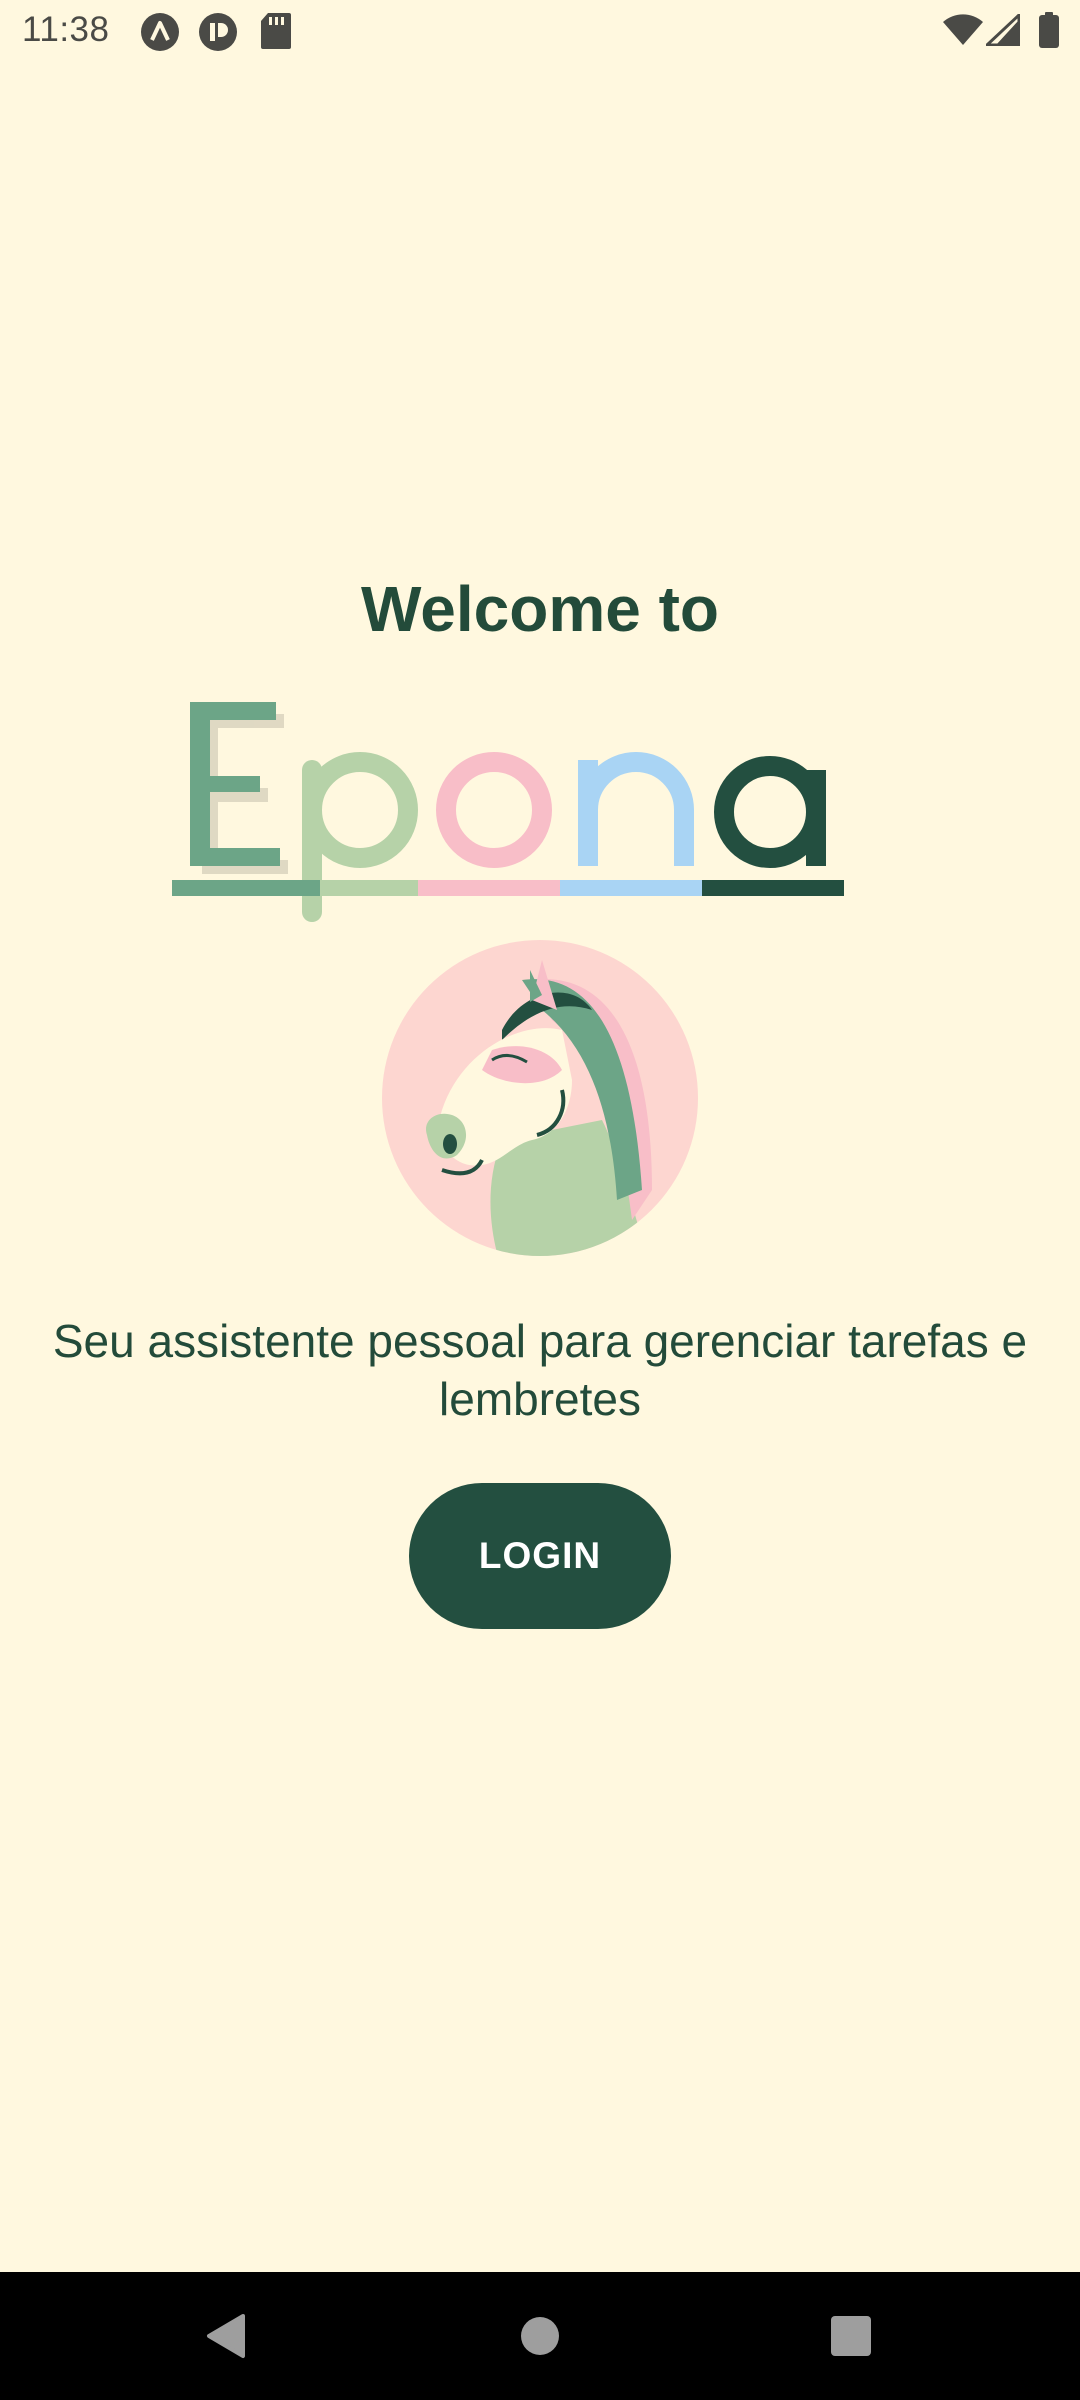  What do you see at coordinates (540, 32) in the screenshot?
I see `status-bar: 11:38` at bounding box center [540, 32].